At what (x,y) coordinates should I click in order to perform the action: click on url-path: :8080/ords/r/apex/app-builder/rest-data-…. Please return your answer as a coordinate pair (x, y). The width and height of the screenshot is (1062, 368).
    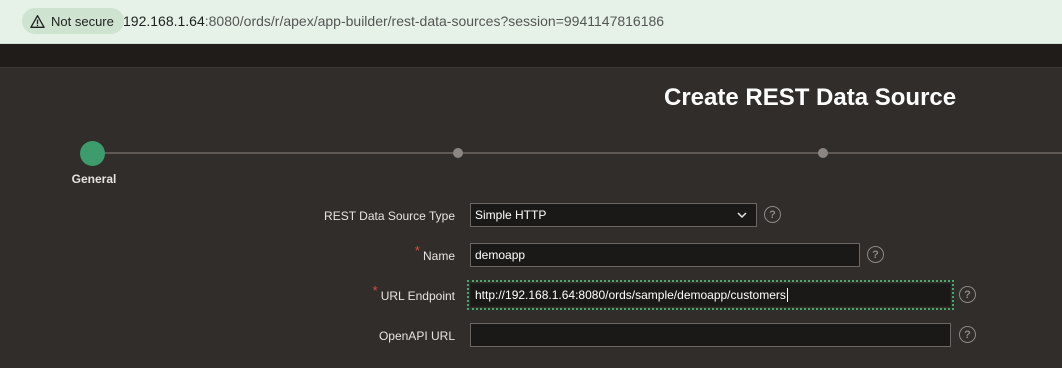
    Looking at the image, I should click on (434, 21).